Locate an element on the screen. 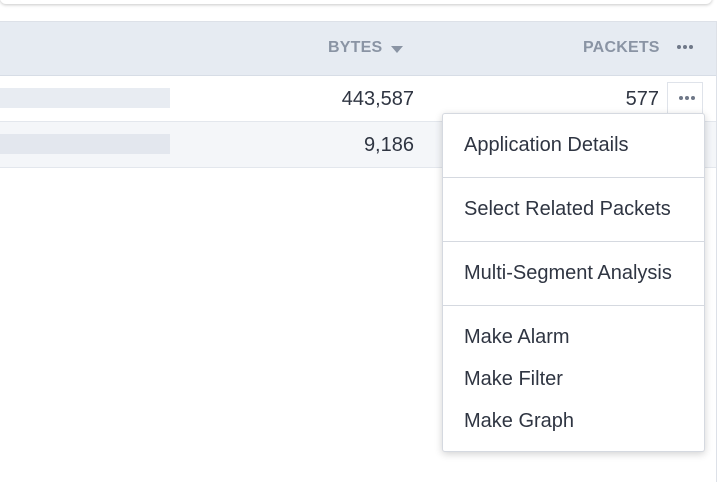 This screenshot has height=482, width=725. menu-item-make-filter: Make Filter is located at coordinates (513, 379).